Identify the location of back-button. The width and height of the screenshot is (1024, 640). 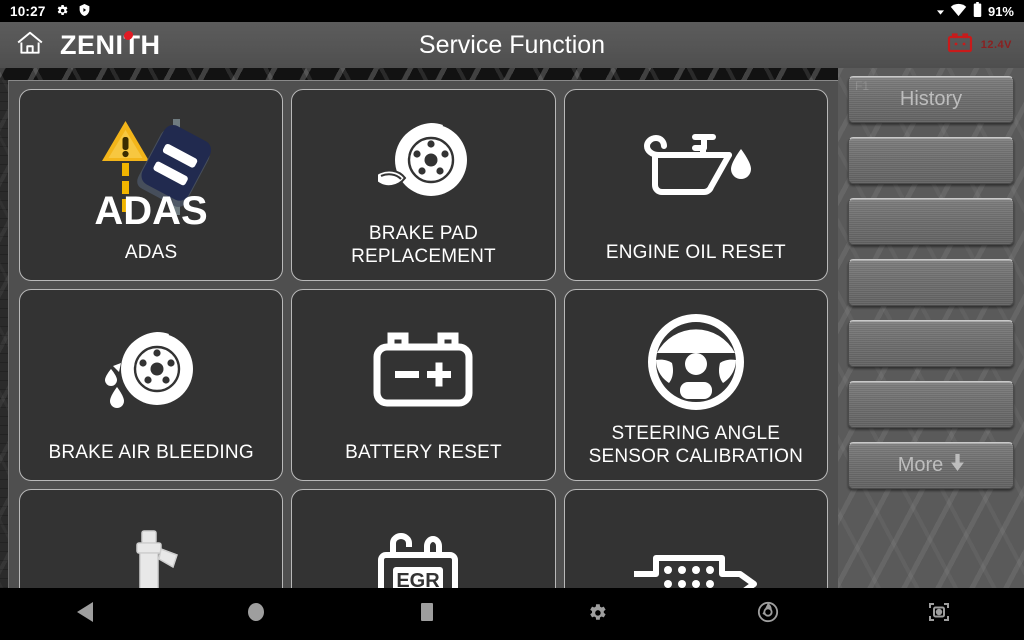
(85, 614).